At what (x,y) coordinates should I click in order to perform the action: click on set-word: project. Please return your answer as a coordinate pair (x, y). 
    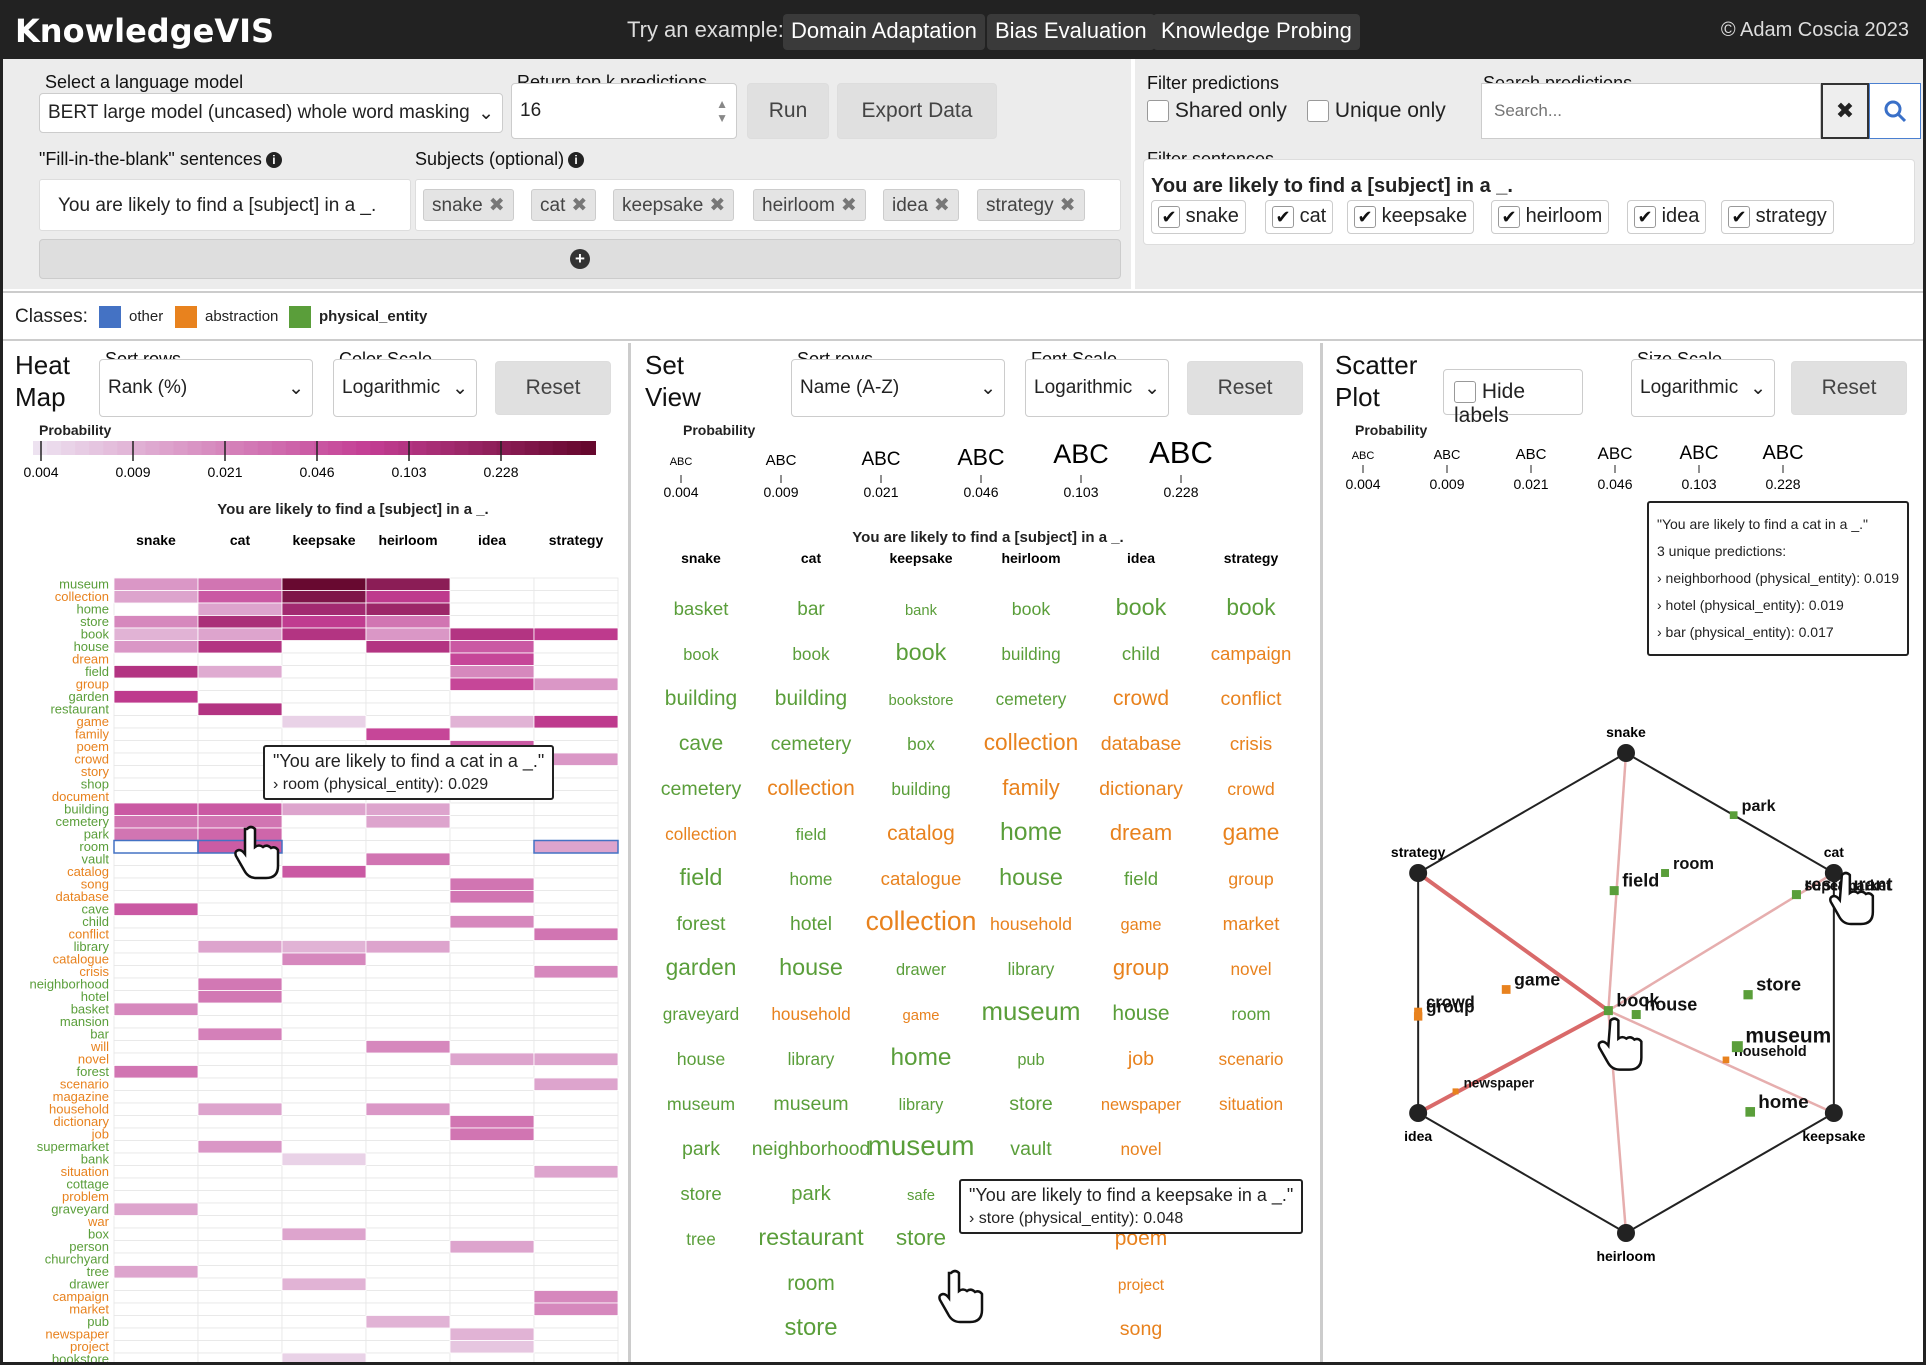
    Looking at the image, I should click on (1141, 1285).